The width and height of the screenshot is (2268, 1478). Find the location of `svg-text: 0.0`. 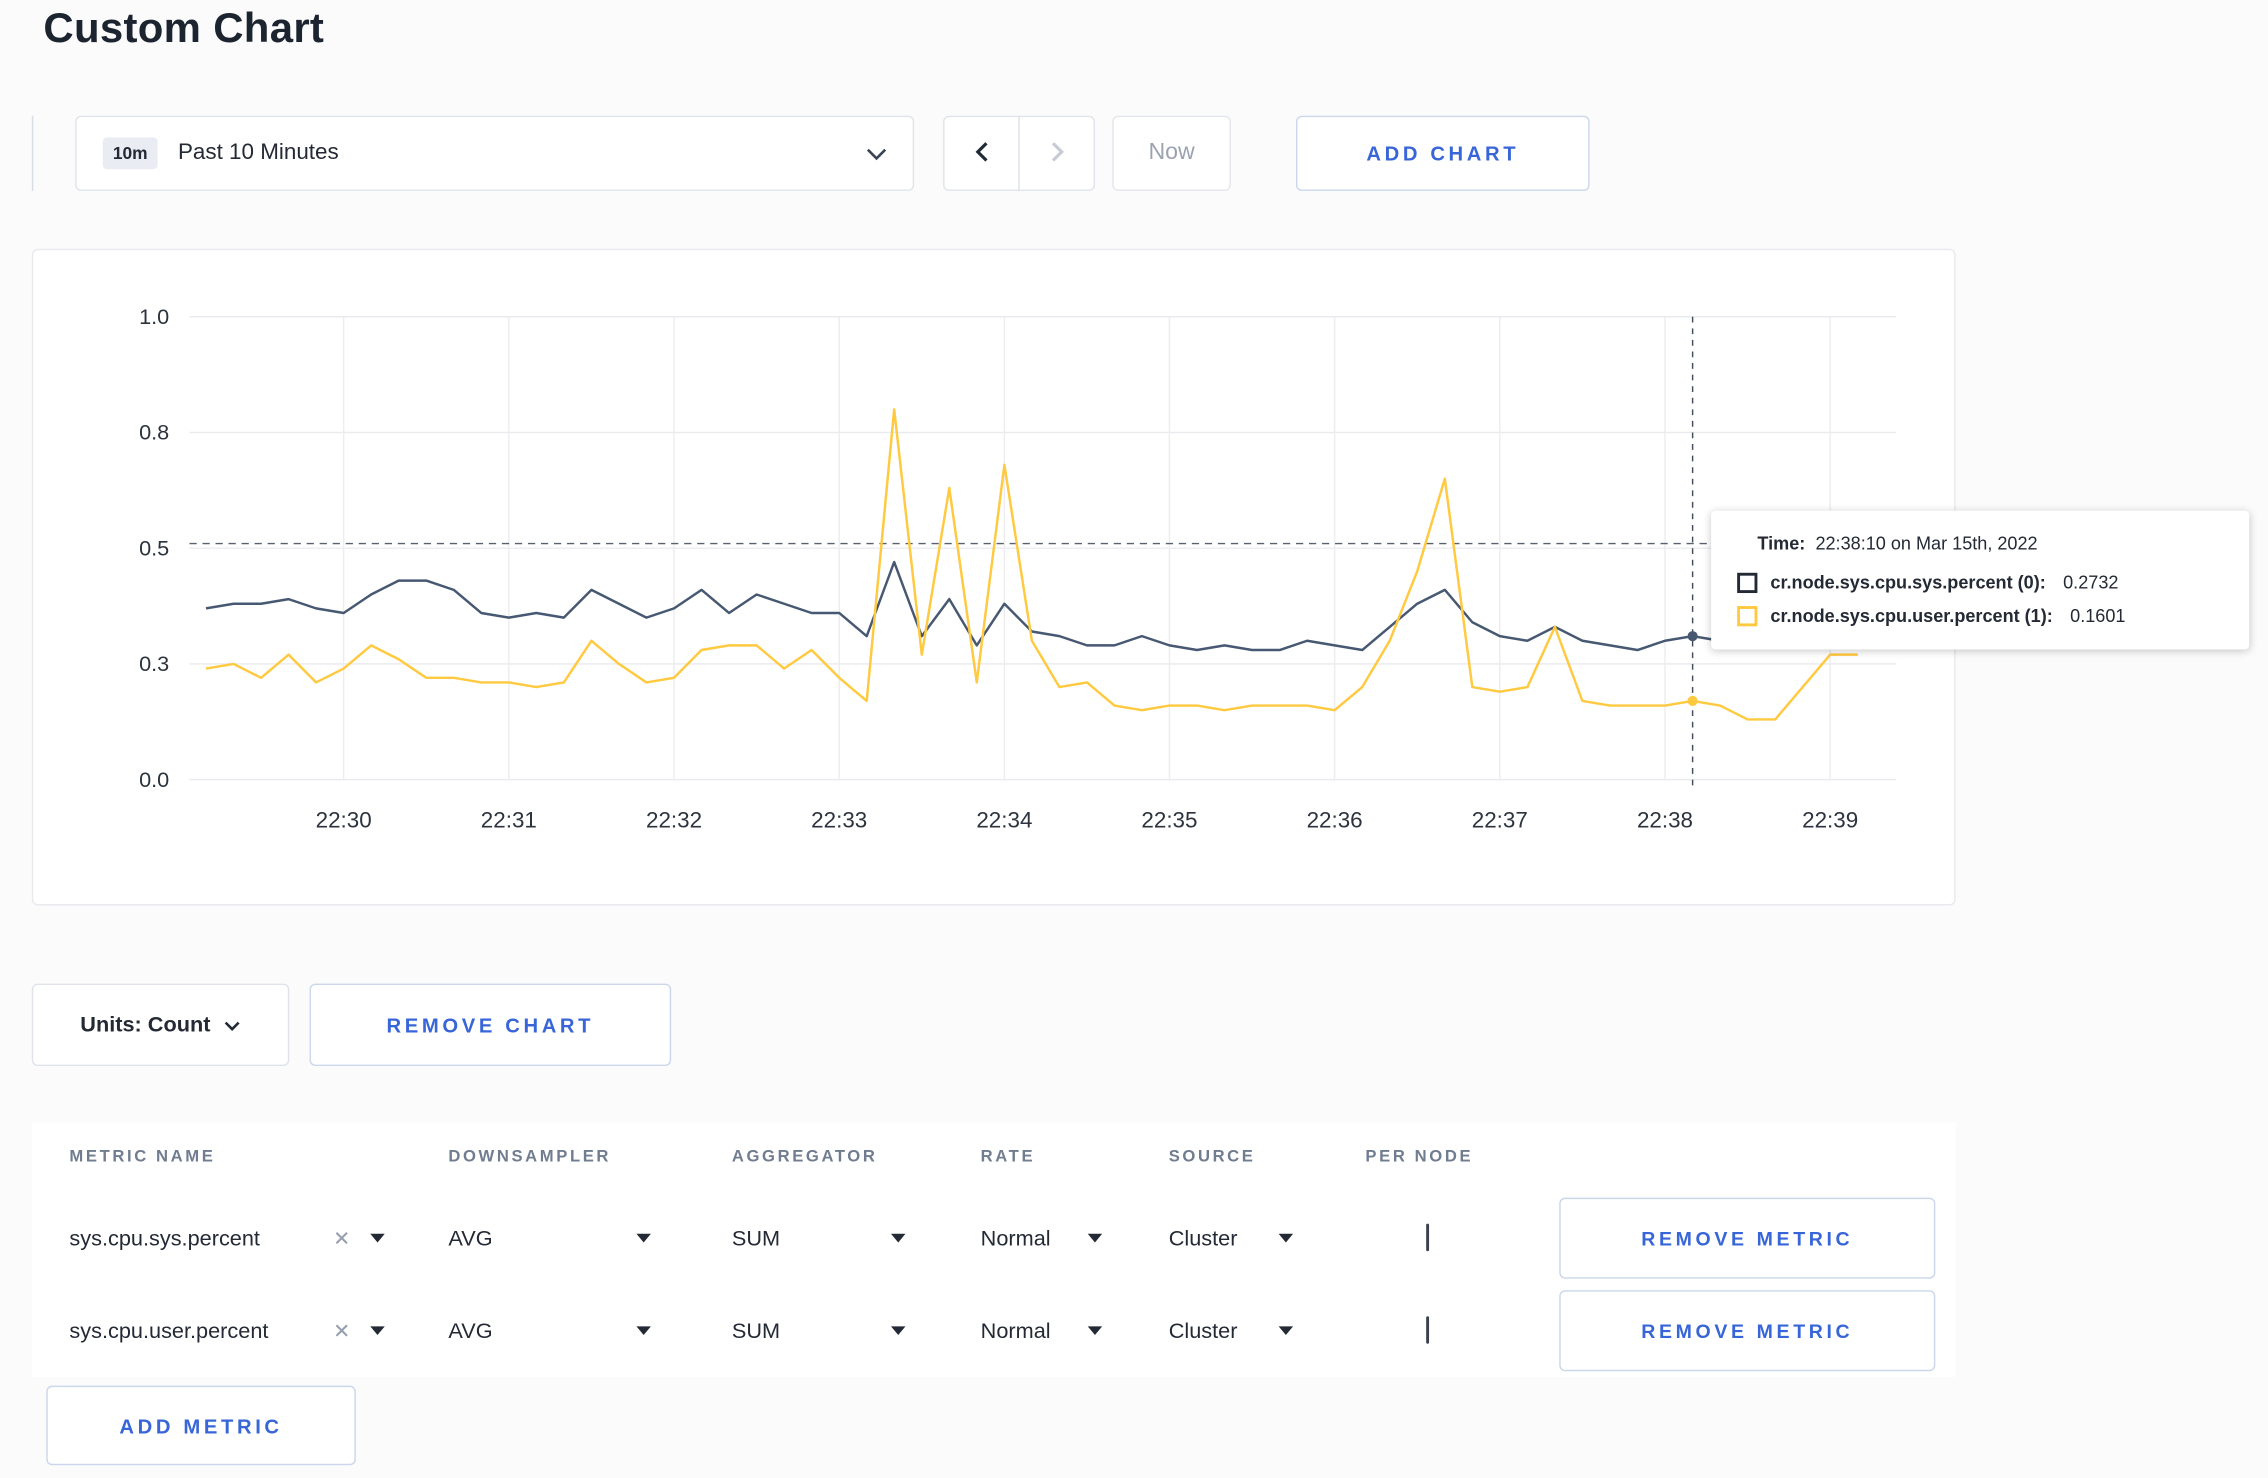

svg-text: 0.0 is located at coordinates (154, 779).